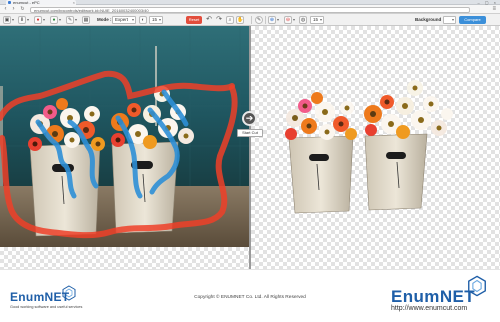  Describe the element at coordinates (429, 308) in the screenshot. I see `footer-url-link: http://www.enumcut.com` at that location.